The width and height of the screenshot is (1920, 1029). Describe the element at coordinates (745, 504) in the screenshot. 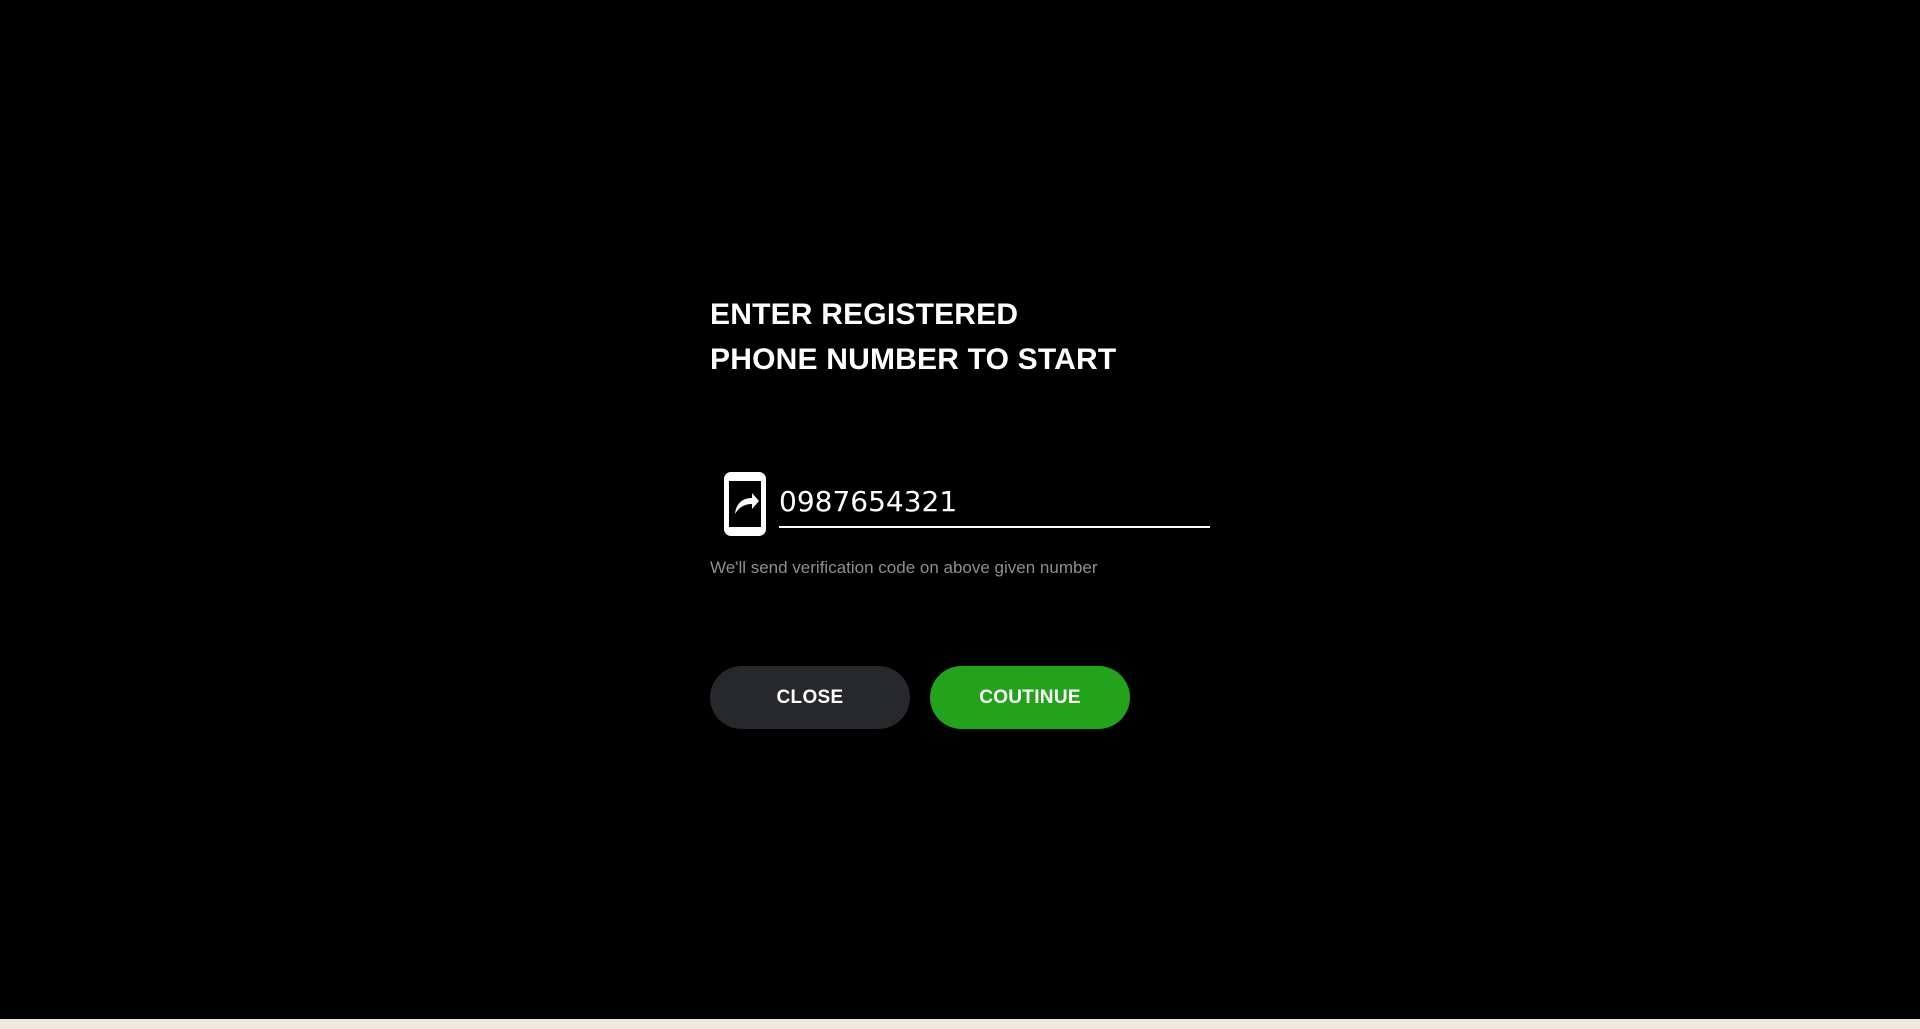

I see `phone-forward-icon` at that location.